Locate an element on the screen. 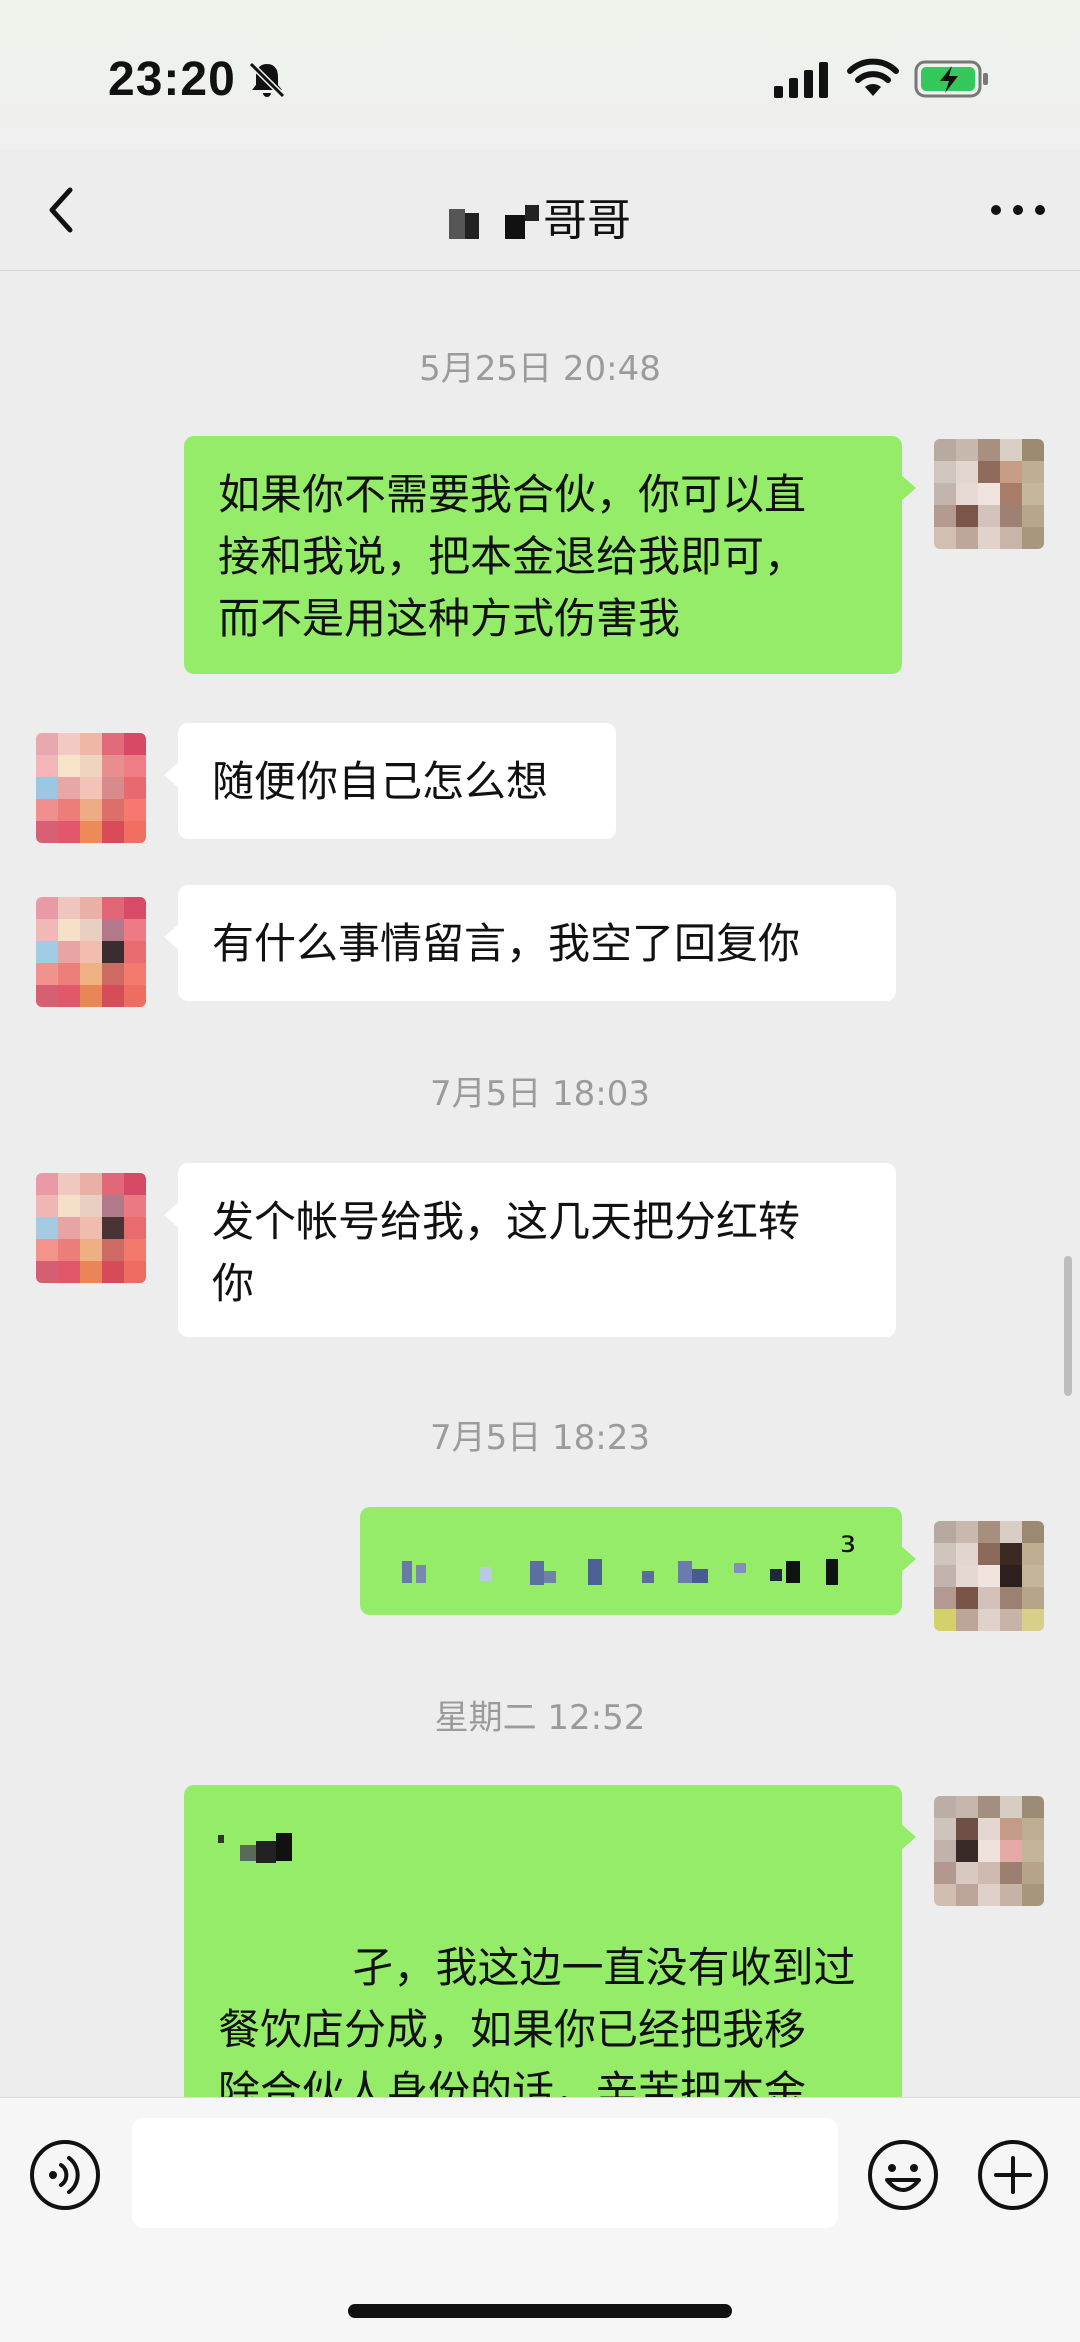 This screenshot has height=2342, width=1080. wifi-icon is located at coordinates (873, 77).